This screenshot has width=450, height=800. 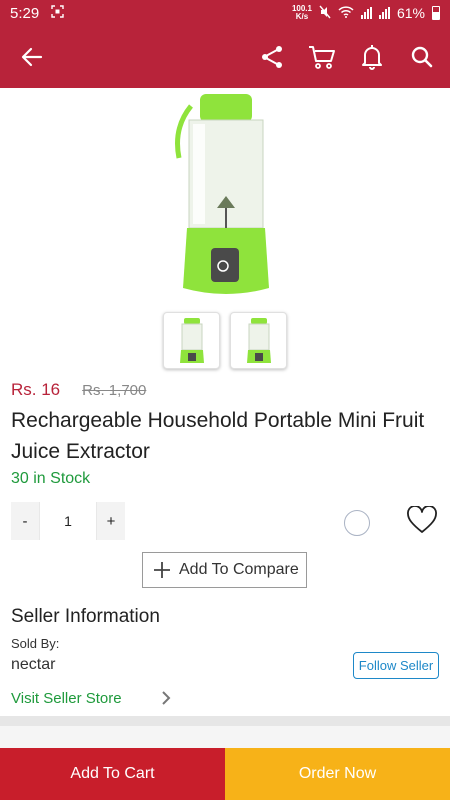 I want to click on search-button, so click(x=422, y=57).